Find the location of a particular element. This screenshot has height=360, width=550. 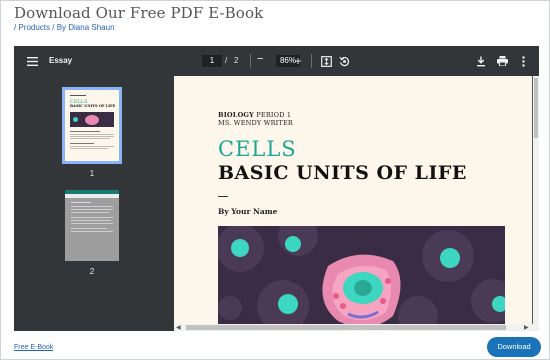

total-pages: 2 is located at coordinates (236, 60).